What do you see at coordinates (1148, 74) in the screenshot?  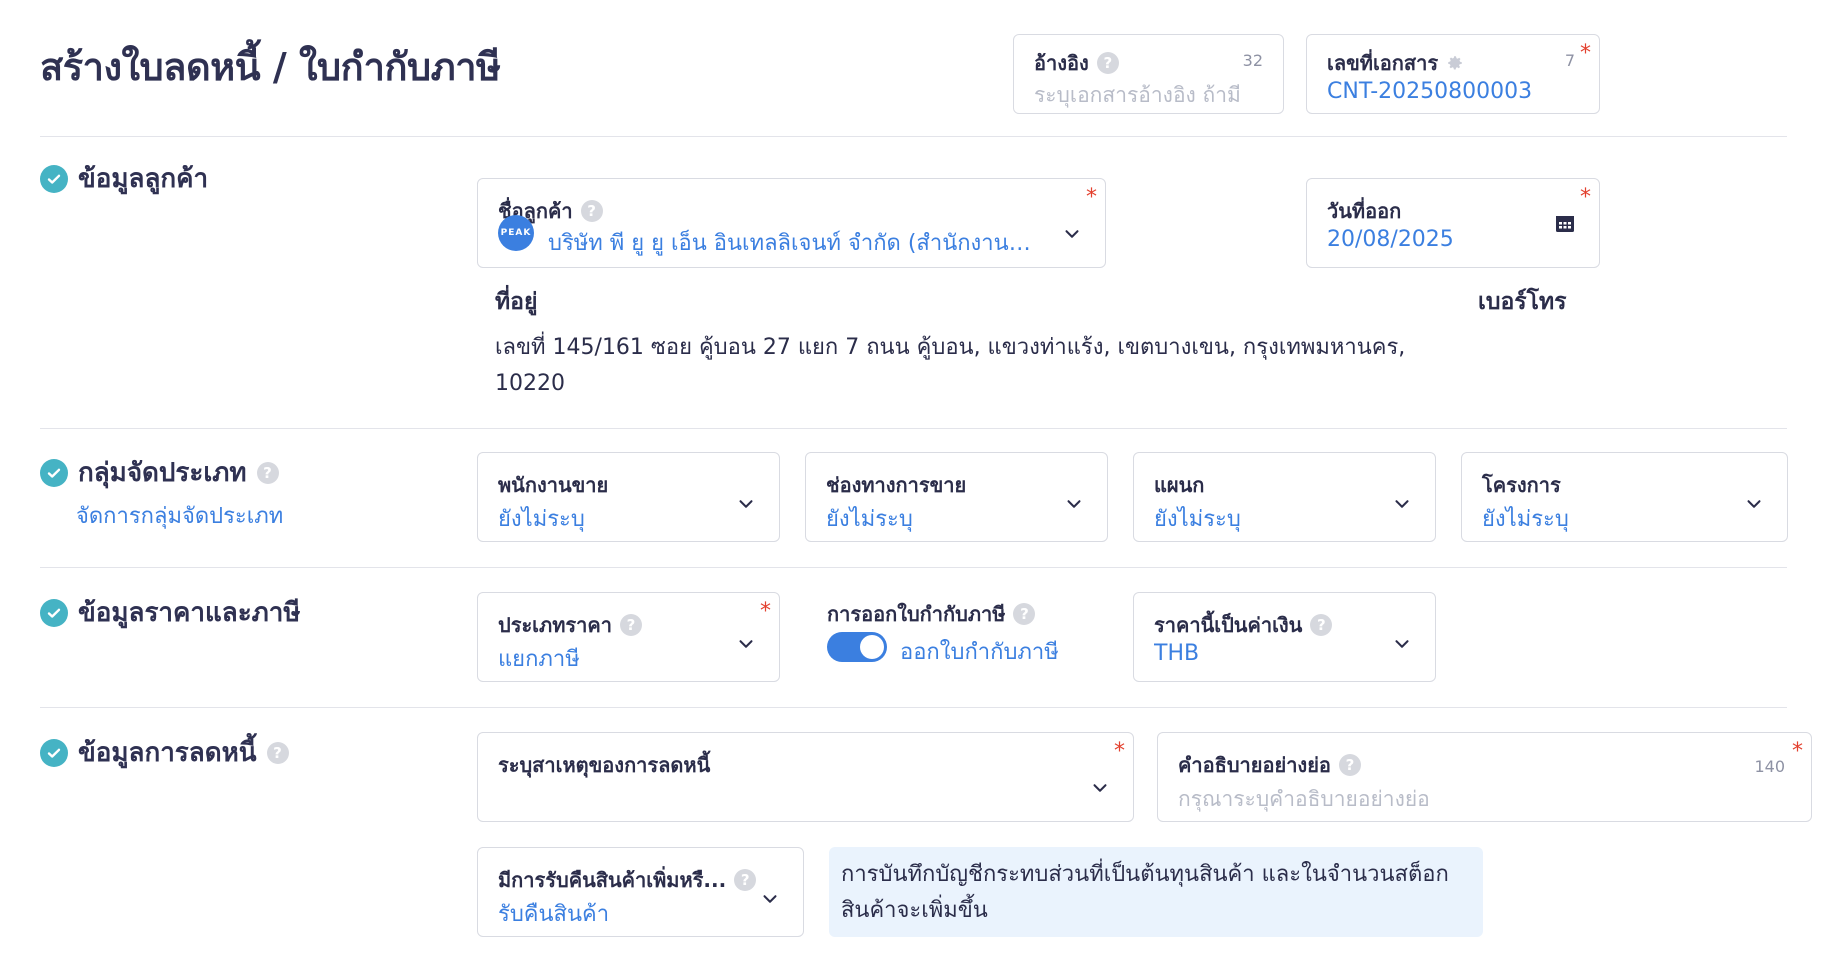 I see `reference-field: อ้างอิง ? 32 ระบุเอกสารอ้างอิง ถ้ามี` at bounding box center [1148, 74].